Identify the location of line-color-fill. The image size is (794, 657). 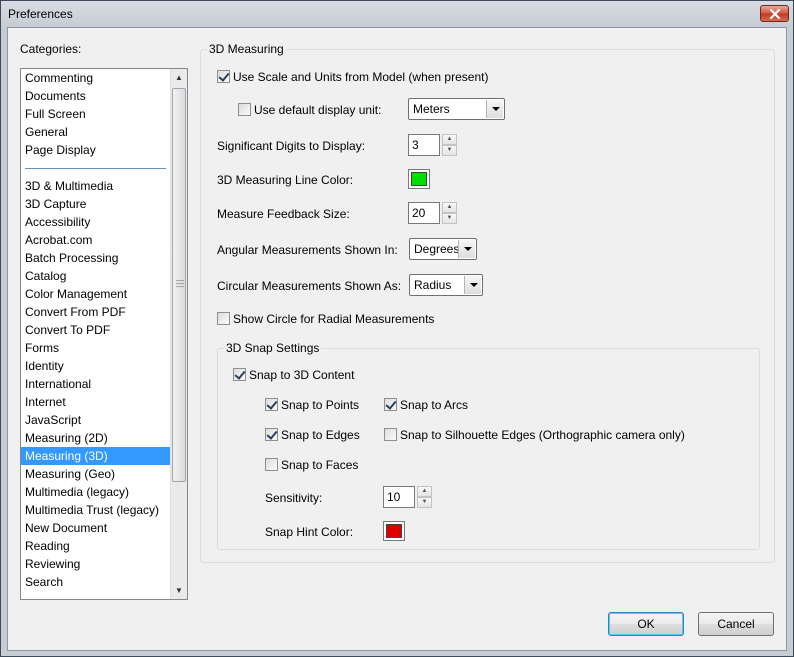
(419, 179).